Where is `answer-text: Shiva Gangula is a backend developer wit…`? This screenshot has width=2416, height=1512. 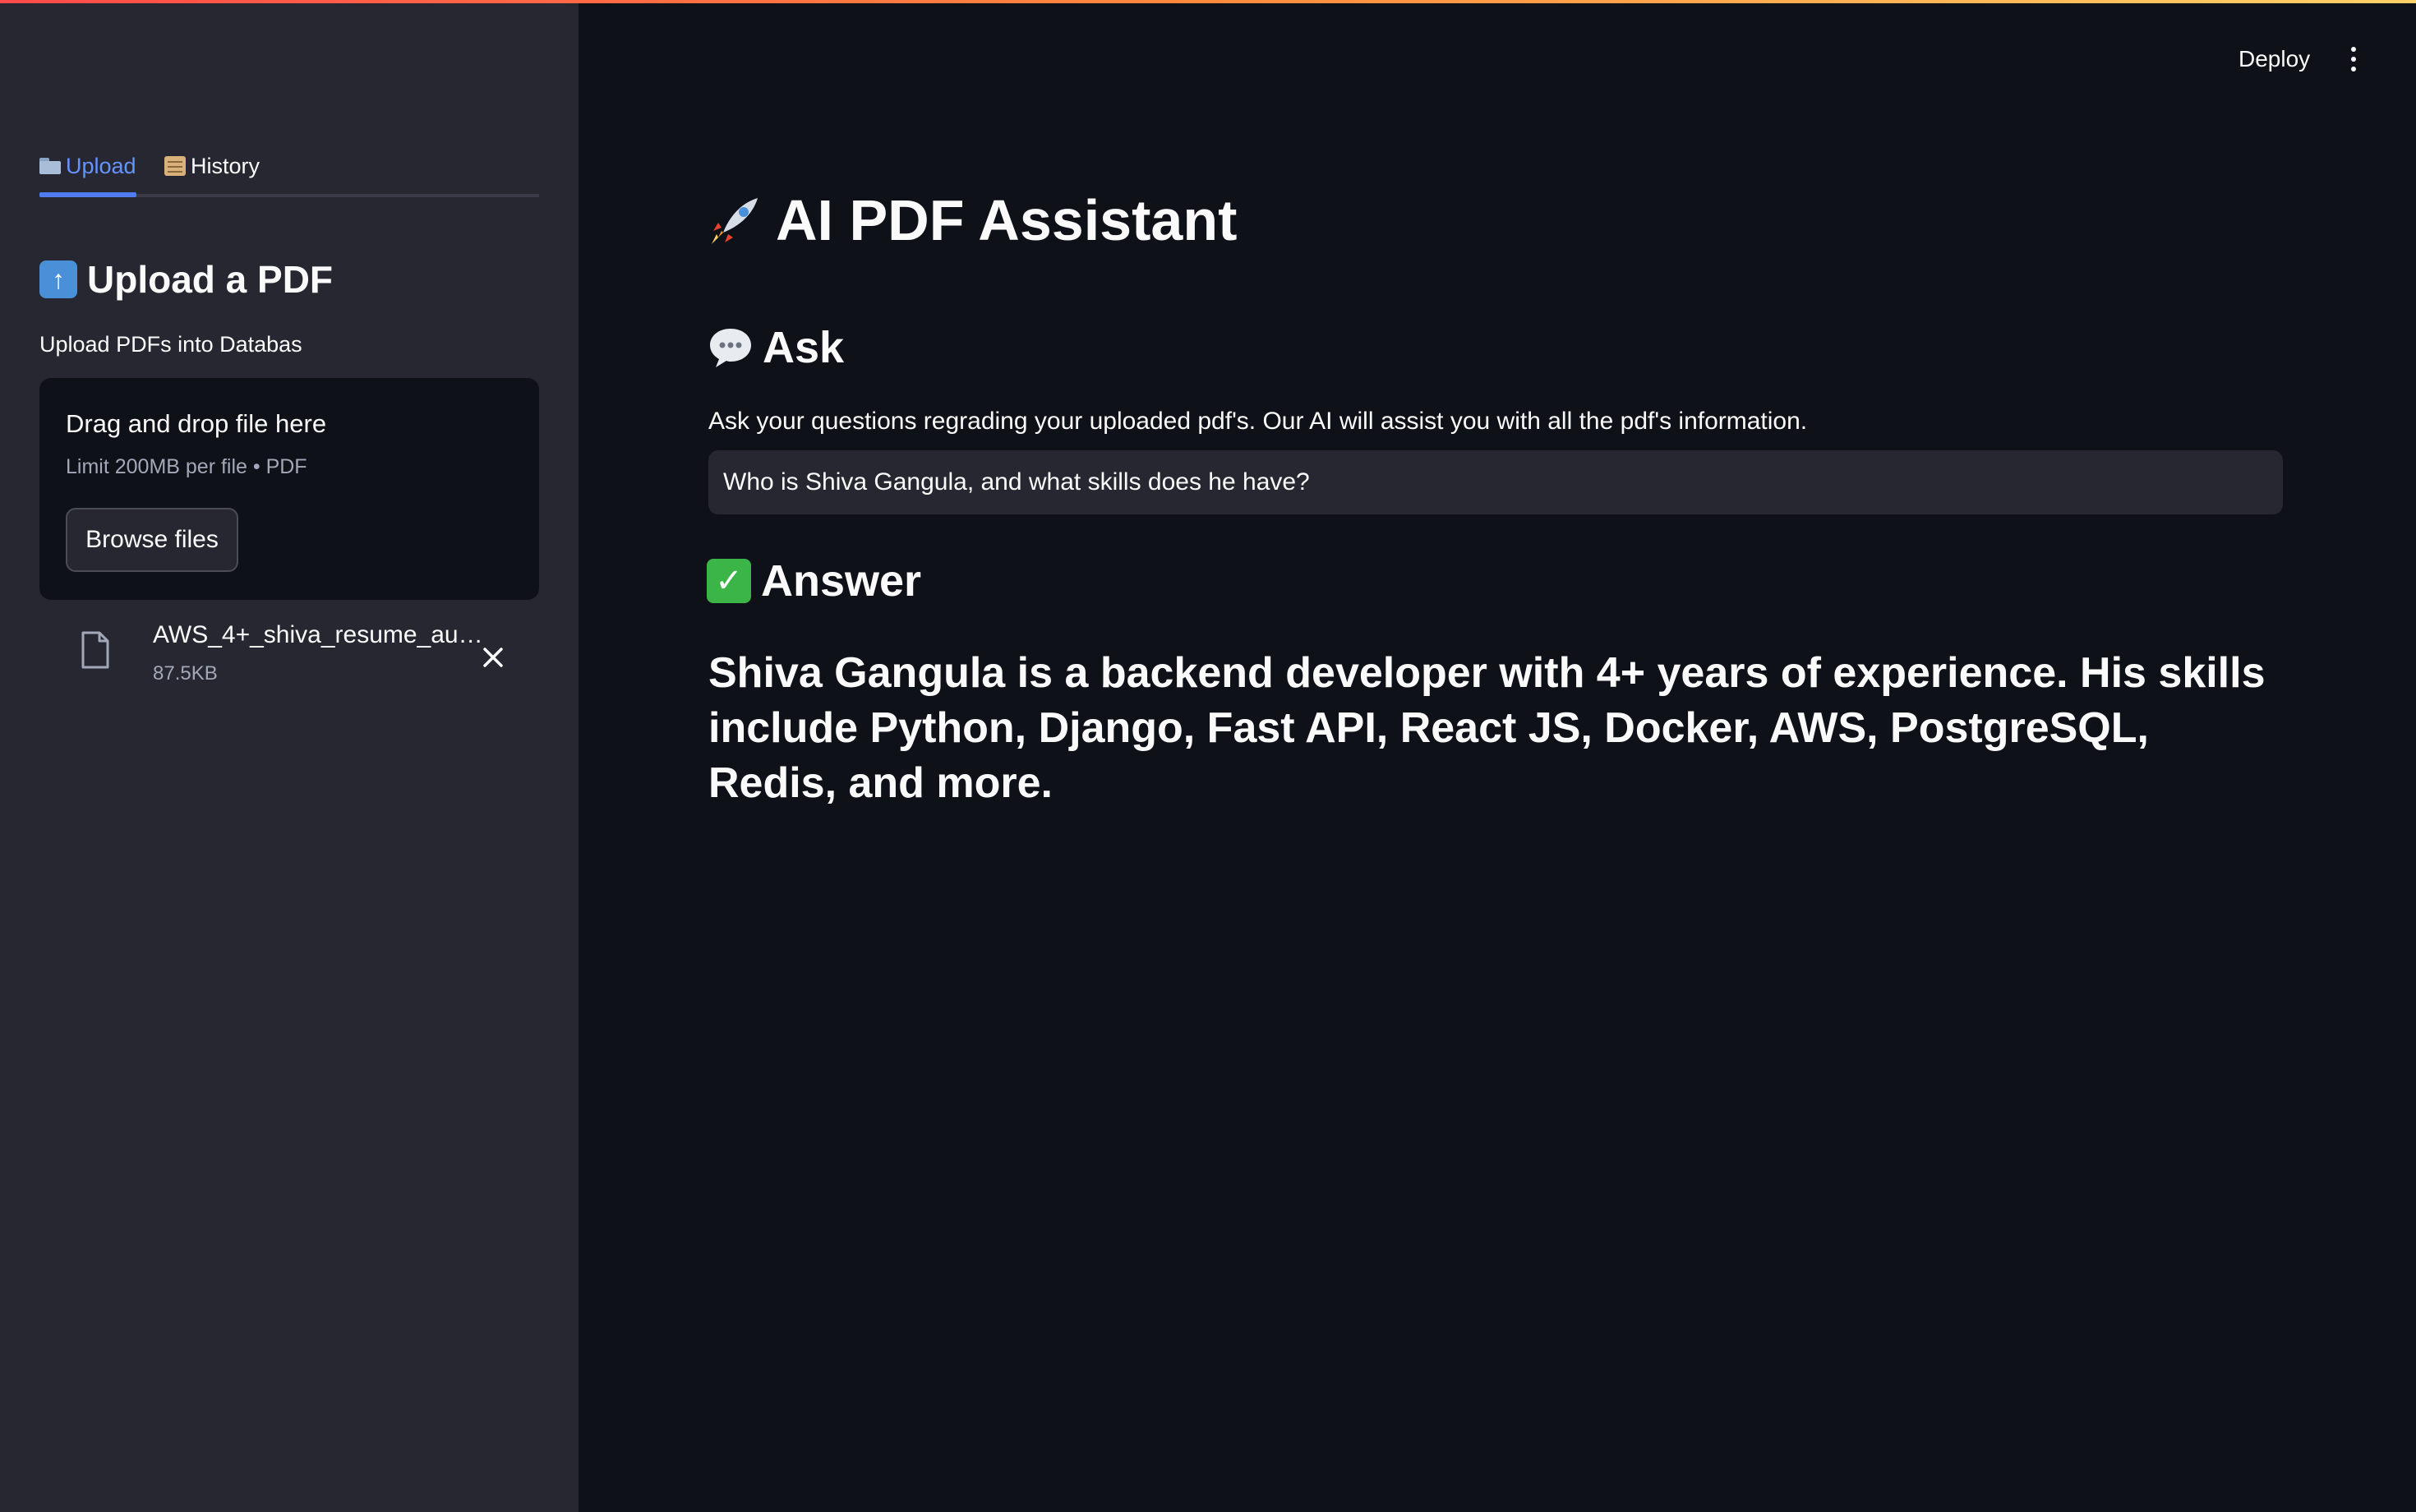
answer-text: Shiva Gangula is a backend developer wit… is located at coordinates (1487, 728).